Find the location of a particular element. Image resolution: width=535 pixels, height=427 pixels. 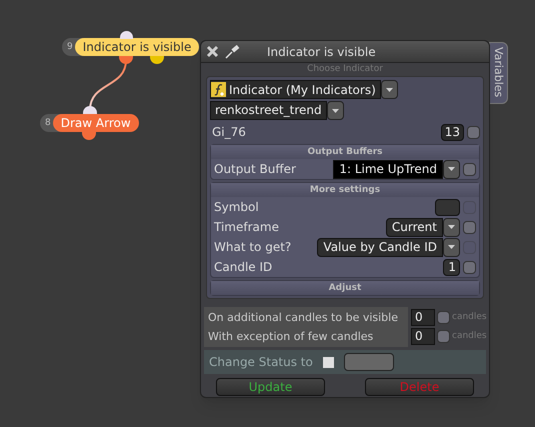

node: Indicator is visible is located at coordinates (137, 47).